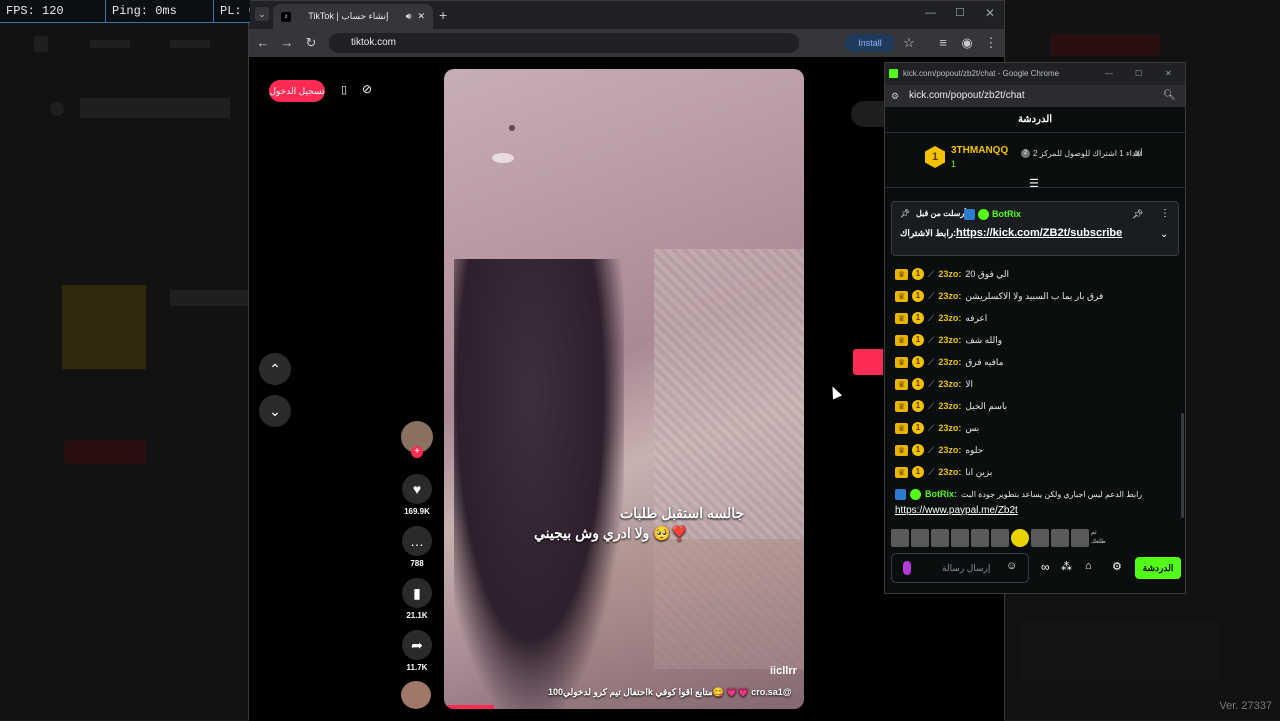 This screenshot has width=1280, height=721. Describe the element at coordinates (783, 671) in the screenshot. I see `video-watermark: iicllrr` at that location.